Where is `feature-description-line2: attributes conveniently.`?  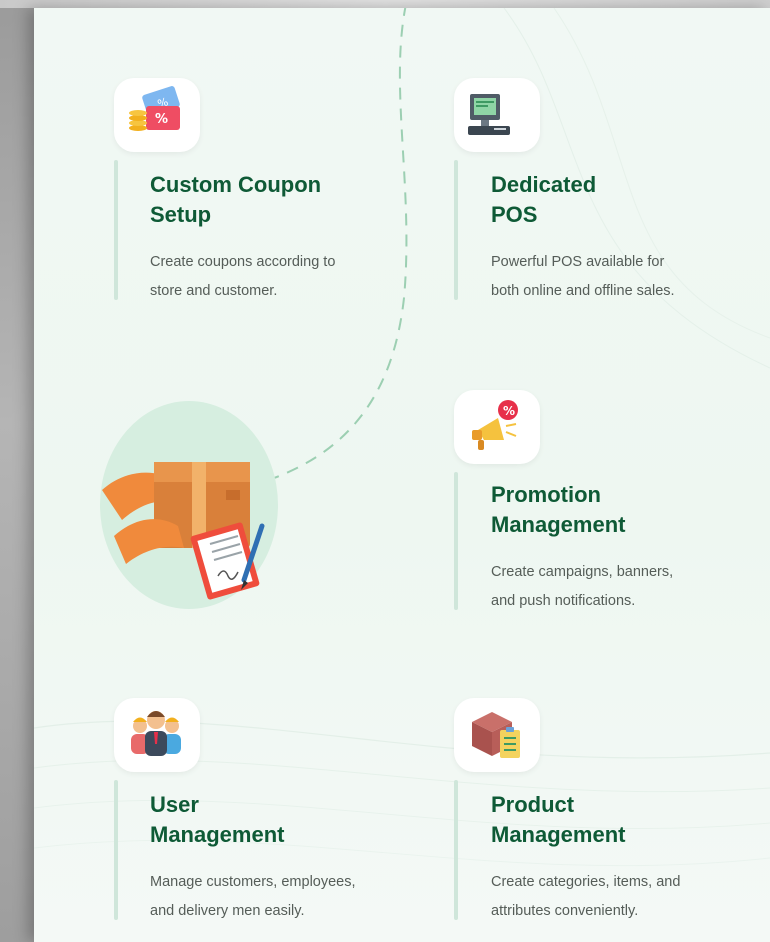
feature-description-line2: attributes conveniently. is located at coordinates (565, 911).